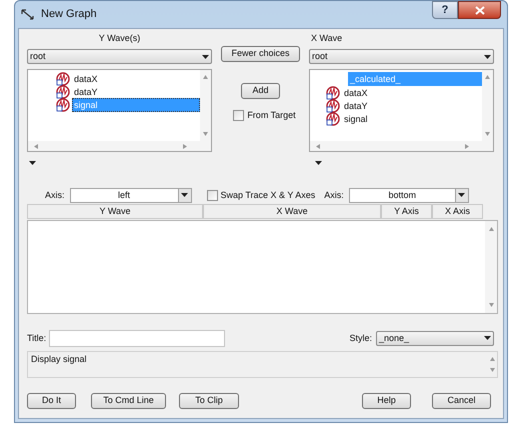 The width and height of the screenshot is (515, 425). I want to click on dialog-button: To Clip, so click(209, 400).